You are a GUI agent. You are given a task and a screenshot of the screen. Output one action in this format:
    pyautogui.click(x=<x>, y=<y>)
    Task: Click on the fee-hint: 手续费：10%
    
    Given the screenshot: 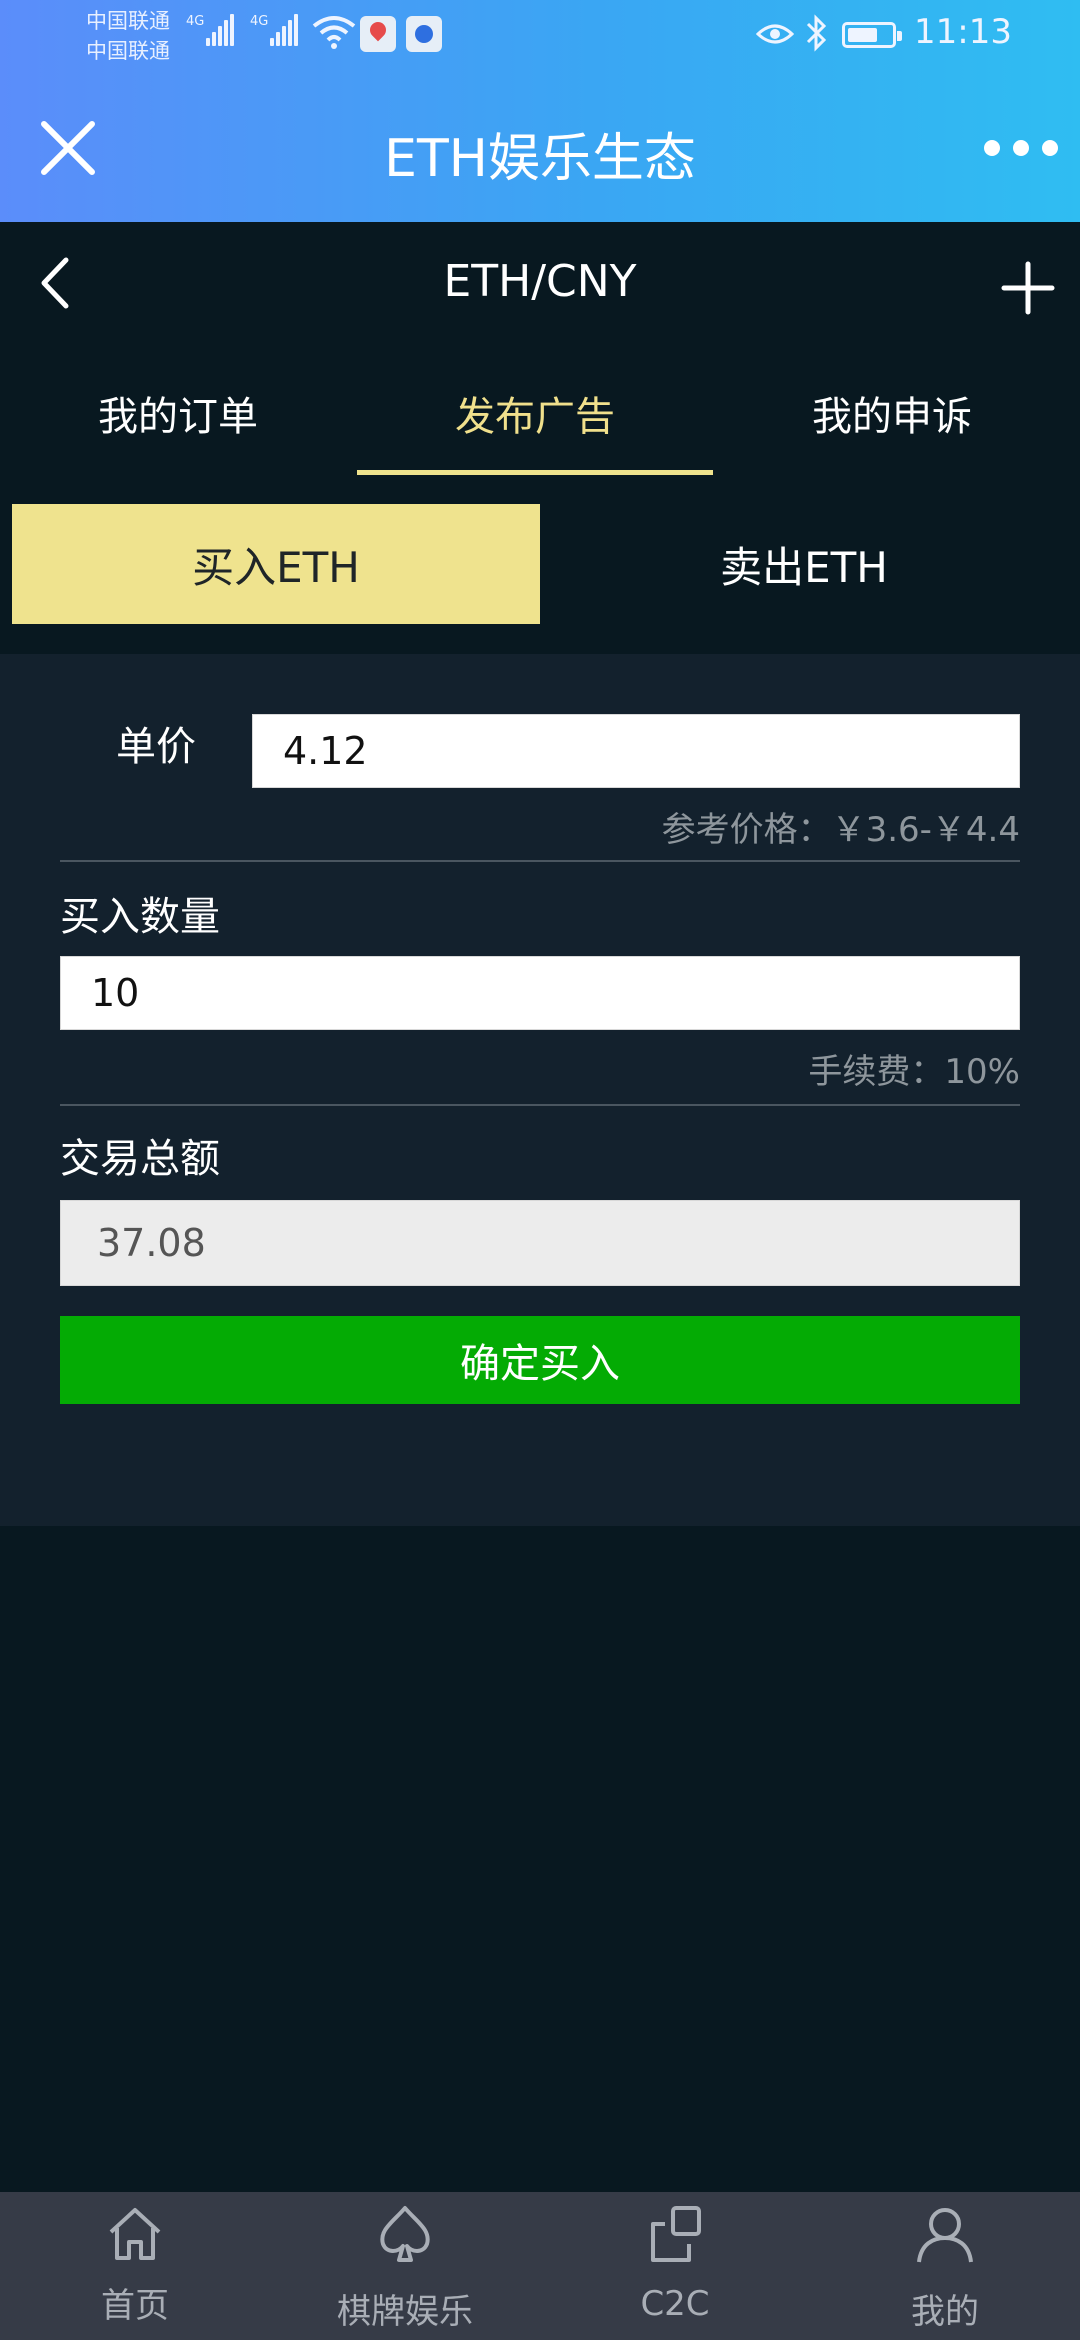 What is the action you would take?
    pyautogui.click(x=914, y=1072)
    